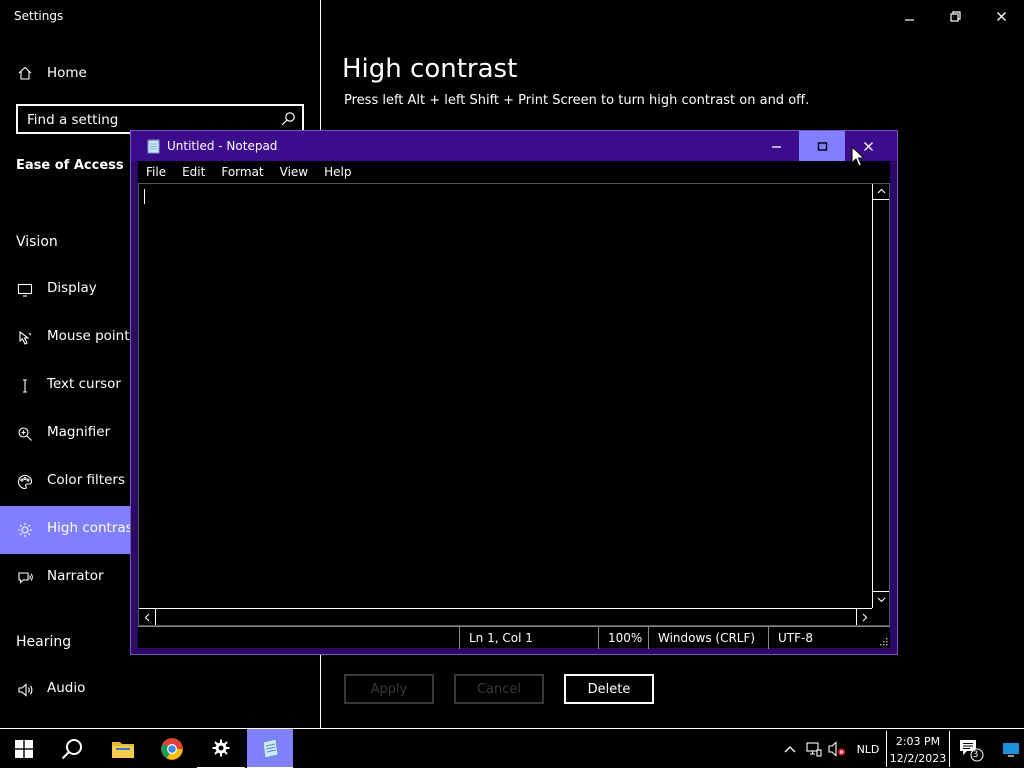 The height and width of the screenshot is (768, 1024). I want to click on delete-button: Delete, so click(609, 689).